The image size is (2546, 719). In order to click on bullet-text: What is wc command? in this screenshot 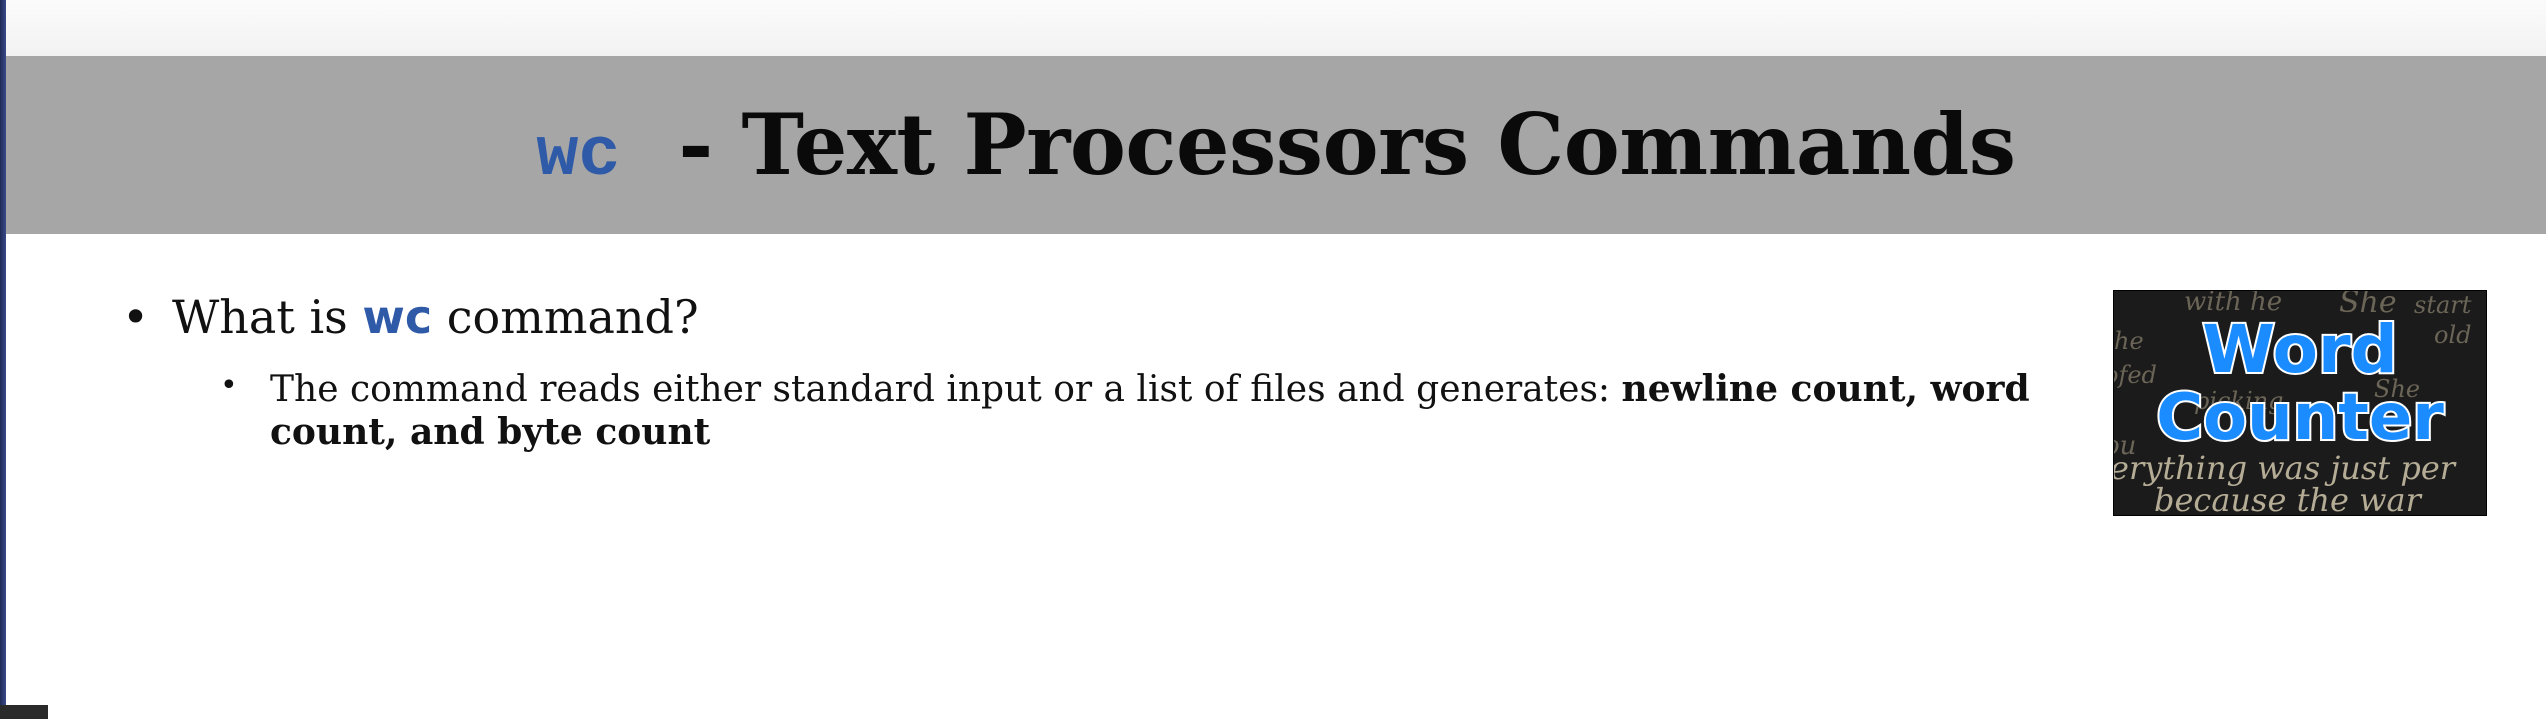, I will do `click(435, 317)`.